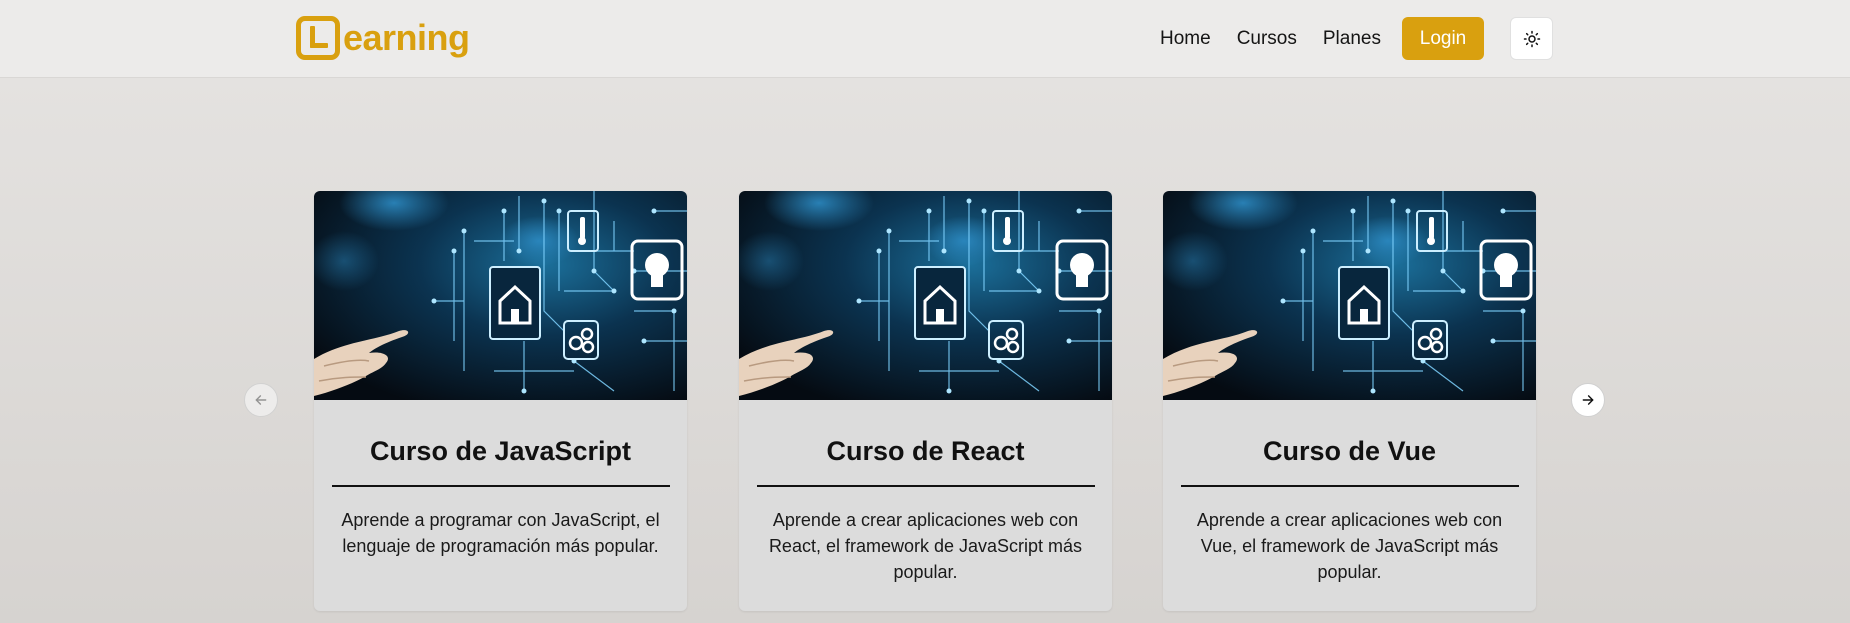 The image size is (1850, 623). I want to click on nav-cursos: Cursos, so click(1267, 39).